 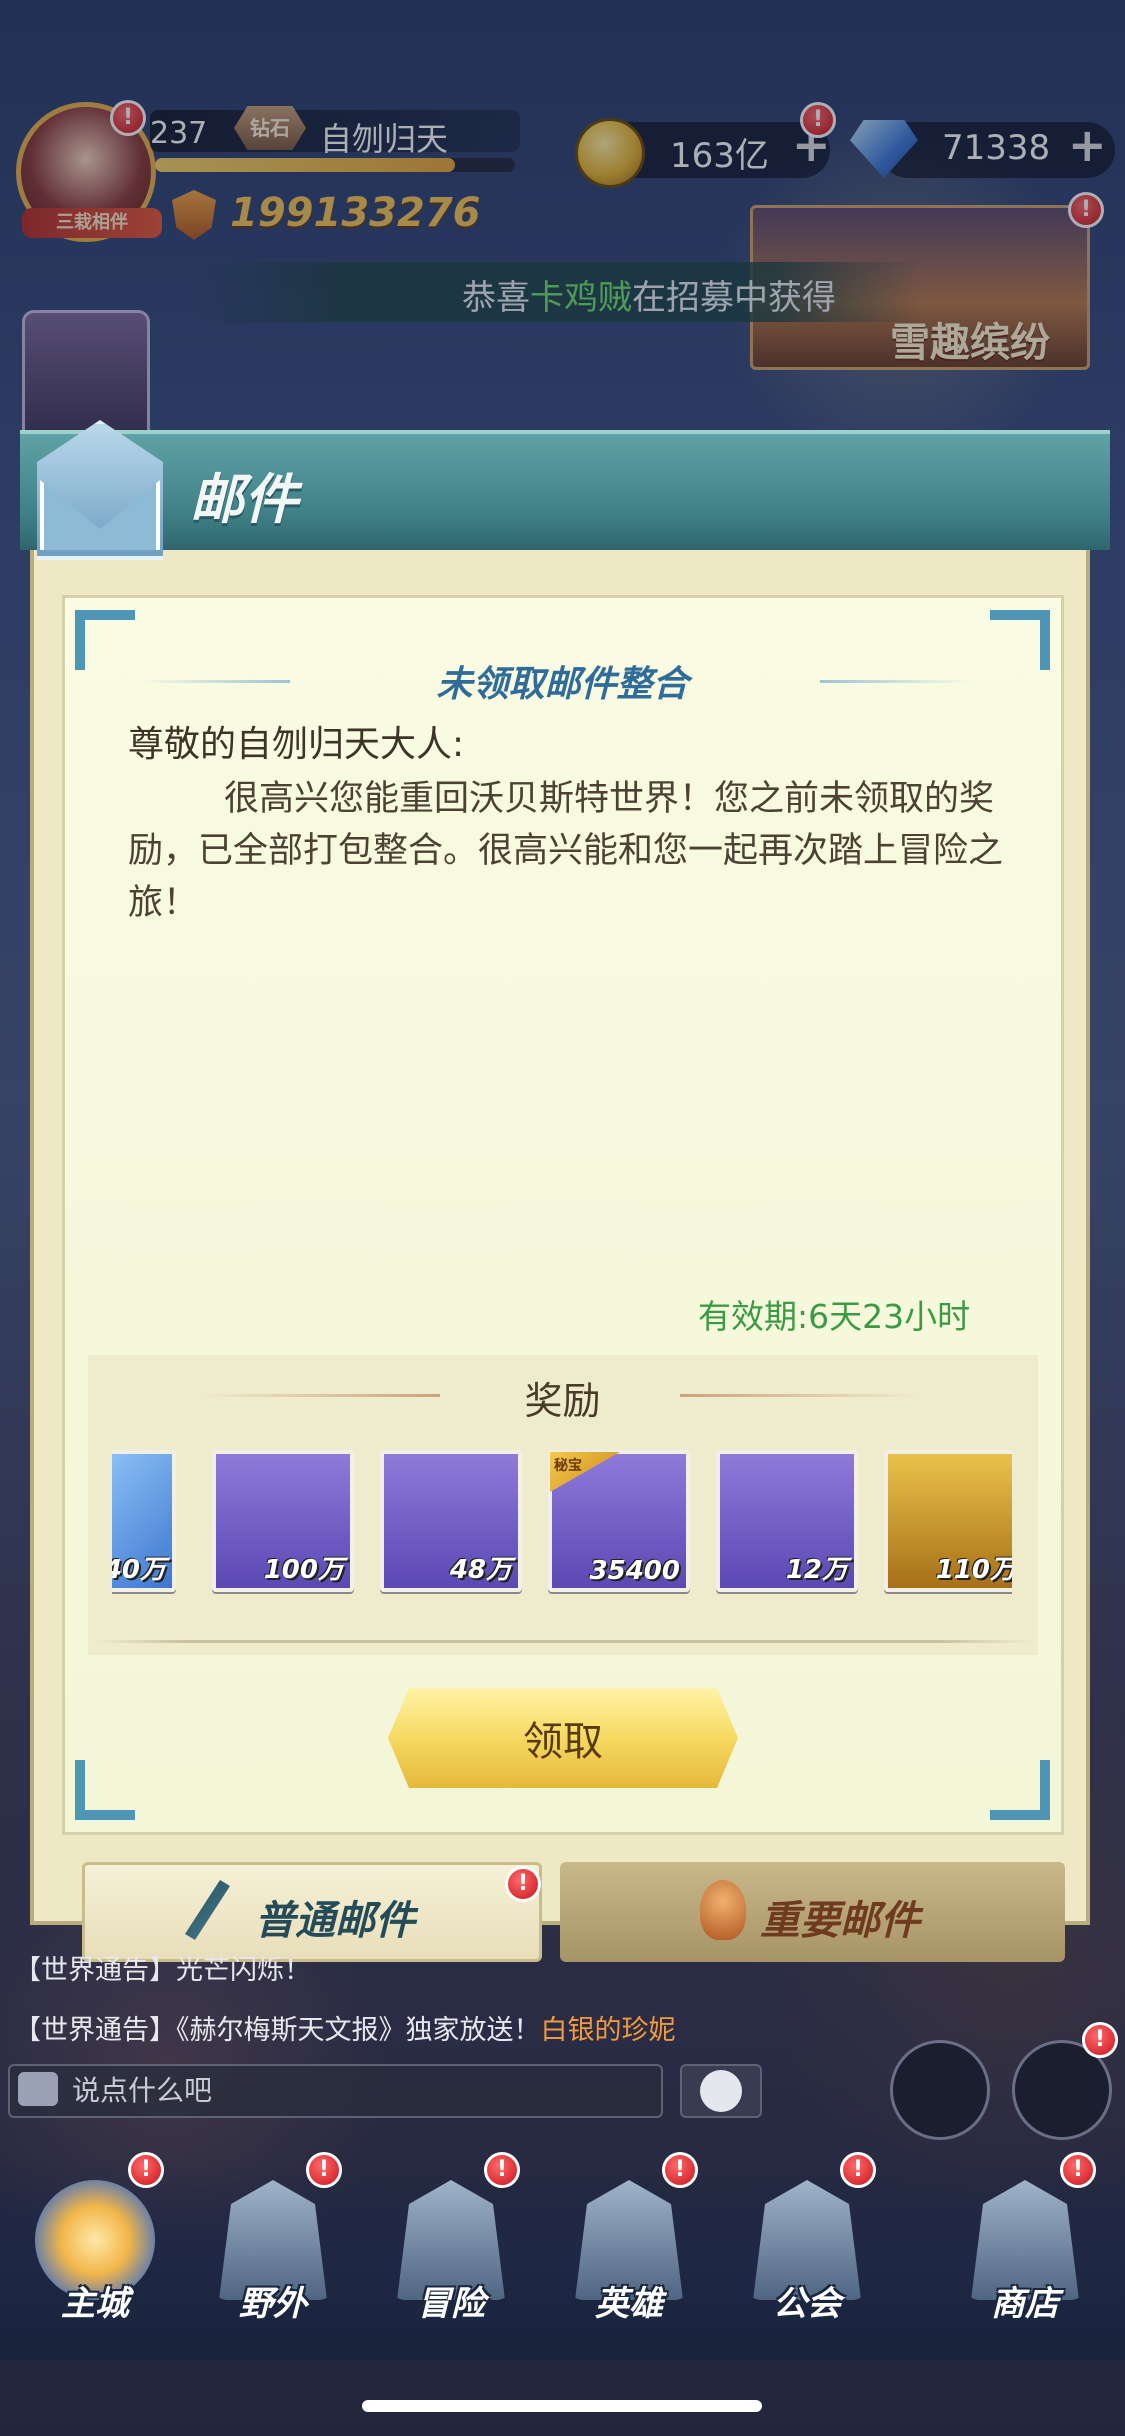 I want to click on nav-field: 野外, so click(x=273, y=2255).